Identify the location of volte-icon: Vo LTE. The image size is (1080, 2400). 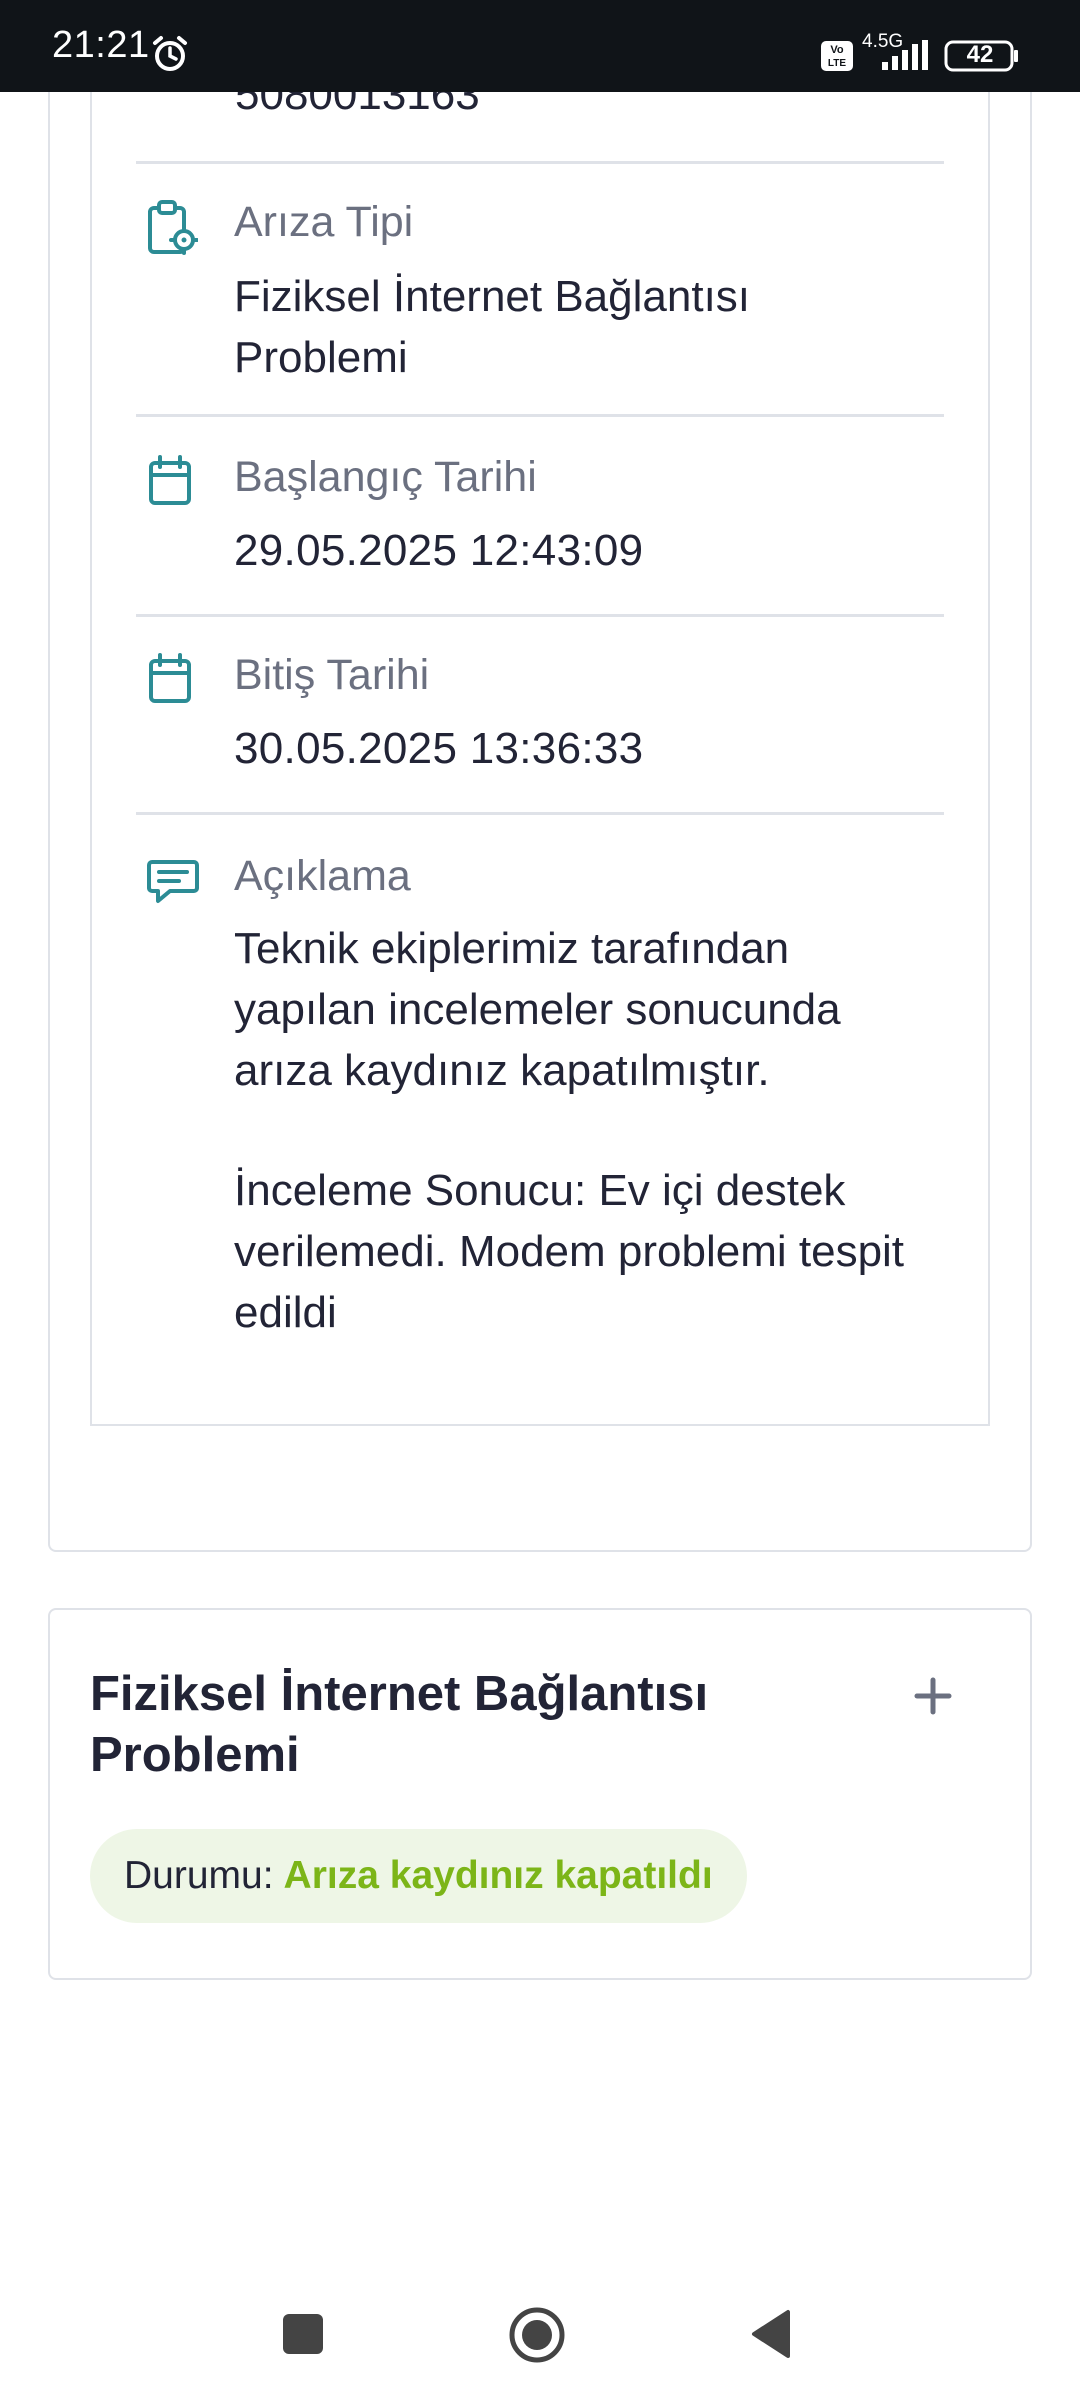
(837, 58).